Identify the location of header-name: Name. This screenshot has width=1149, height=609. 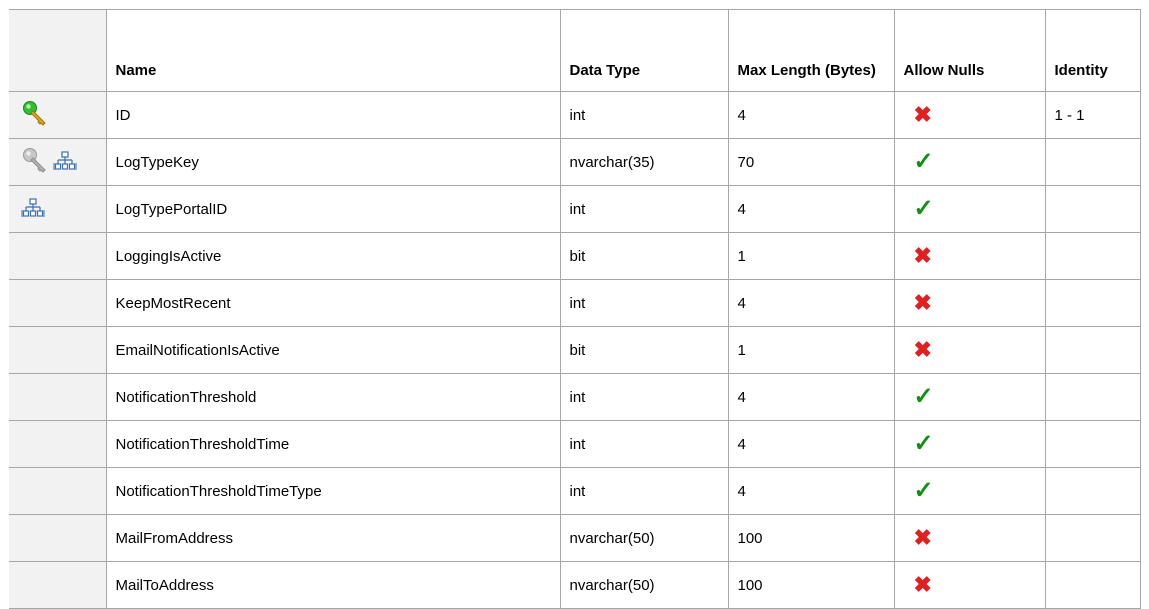
(333, 50).